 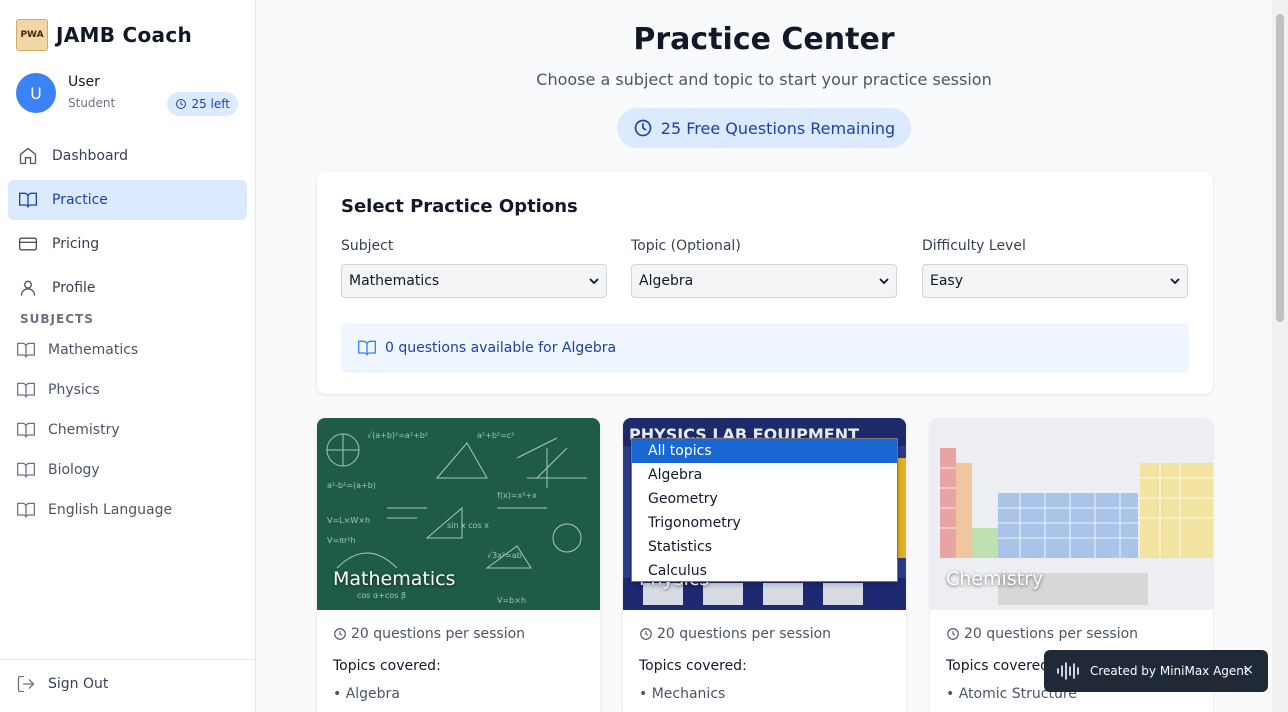 I want to click on sidebar-item-label: Chemistry, so click(x=84, y=430).